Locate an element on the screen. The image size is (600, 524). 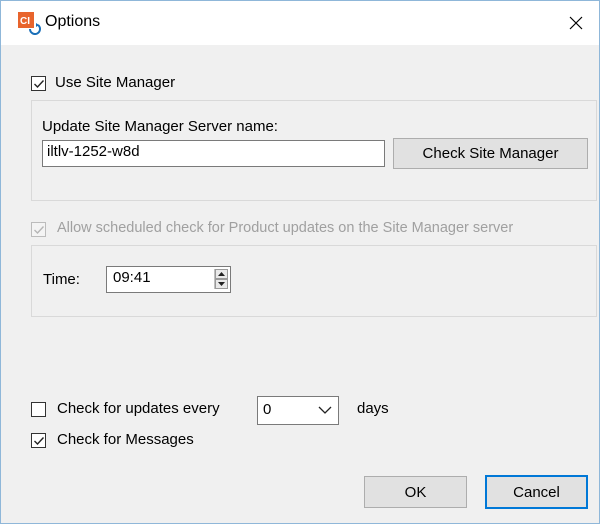
update-interval-select: 0 is located at coordinates (298, 410).